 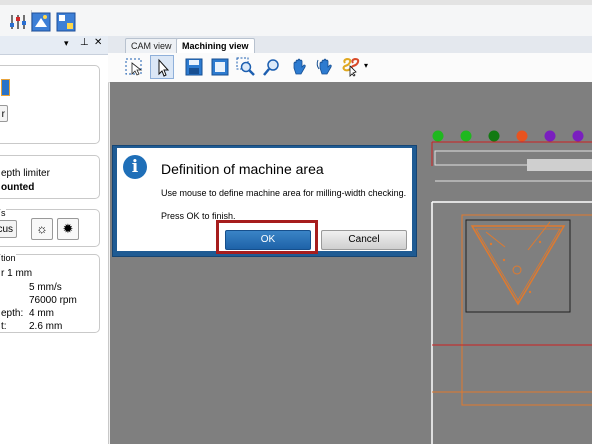 What do you see at coordinates (135, 167) in the screenshot?
I see `info-icon: i` at bounding box center [135, 167].